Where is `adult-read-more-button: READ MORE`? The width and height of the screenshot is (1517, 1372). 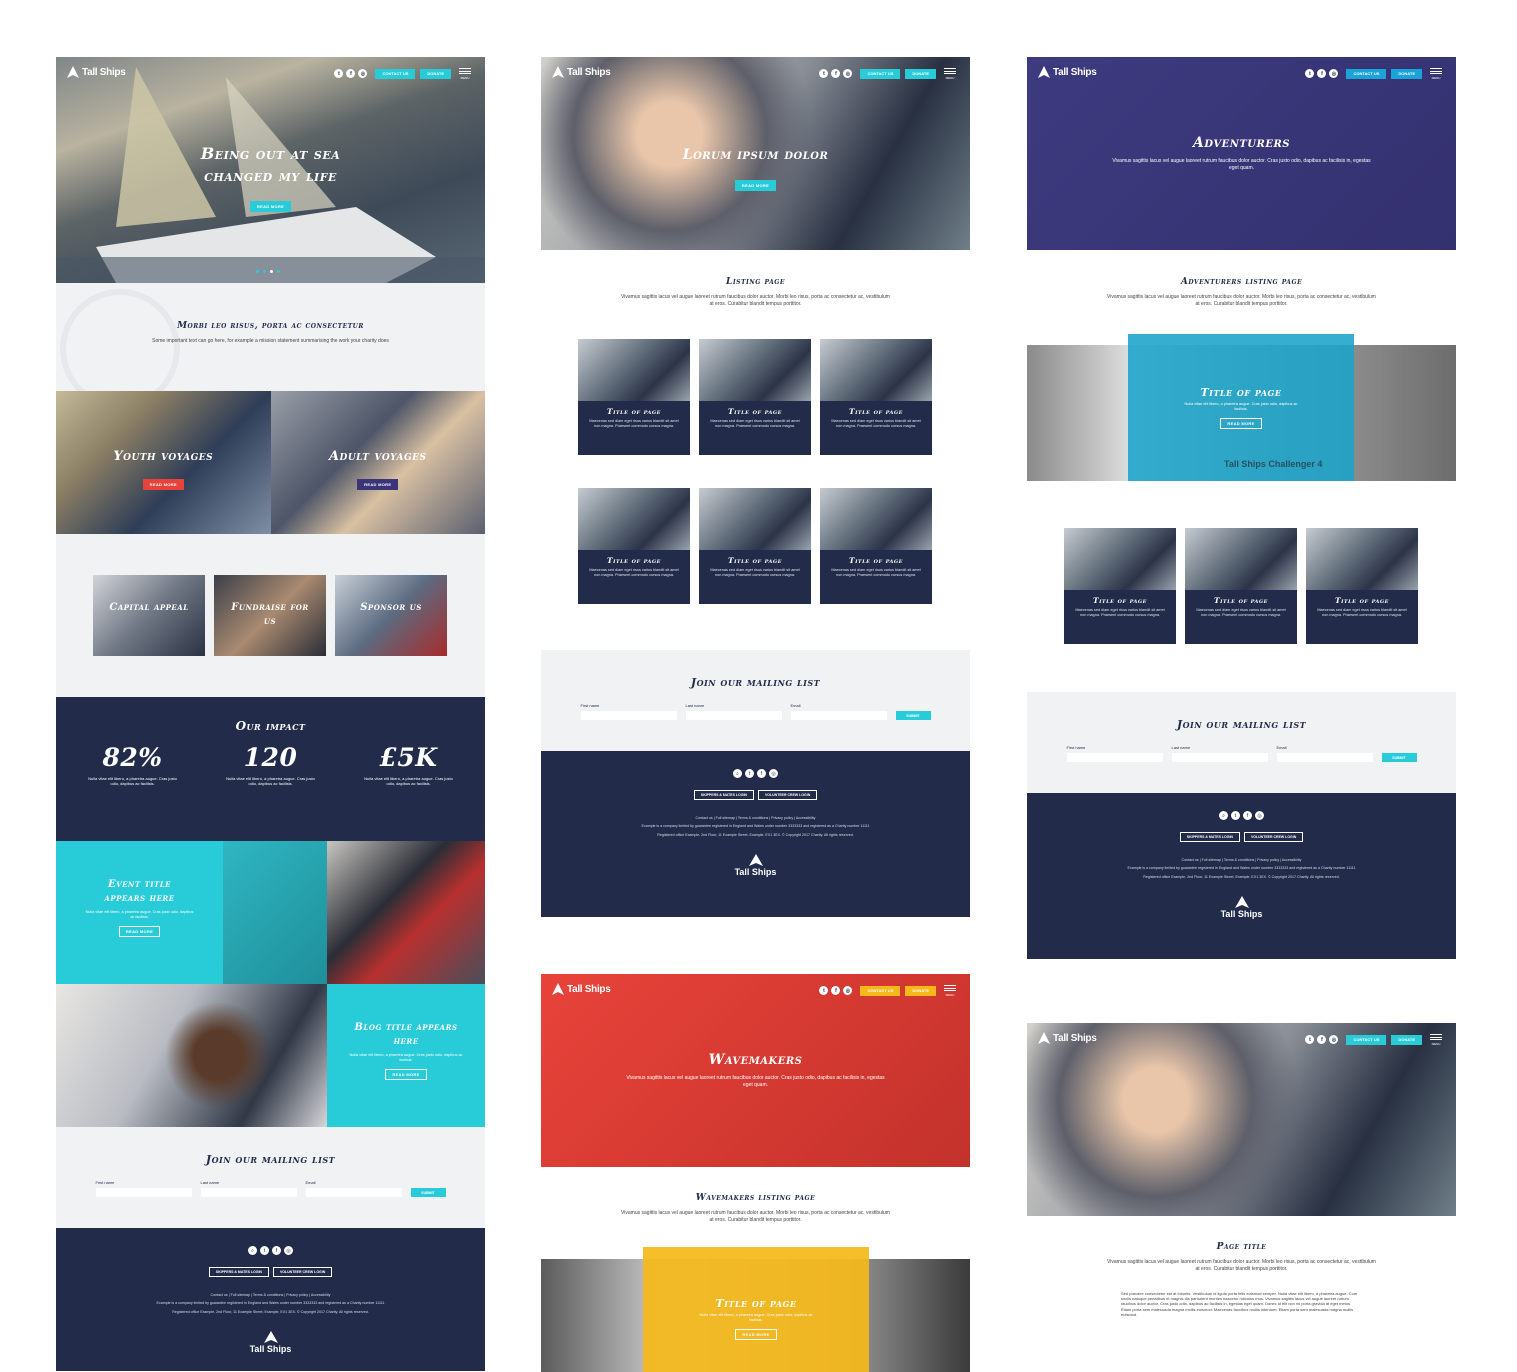
adult-read-more-button: READ MORE is located at coordinates (378, 484).